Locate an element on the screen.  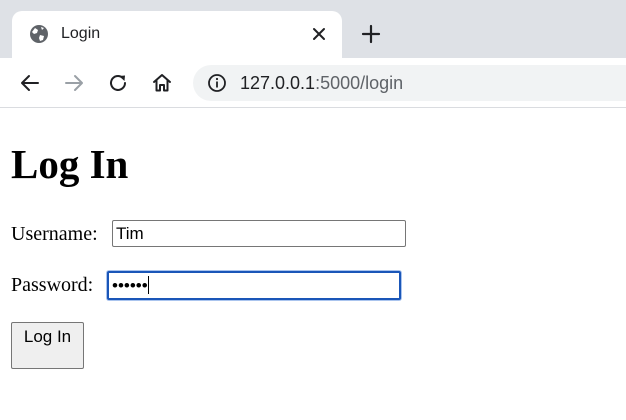
tab-strip: Login is located at coordinates (313, 29).